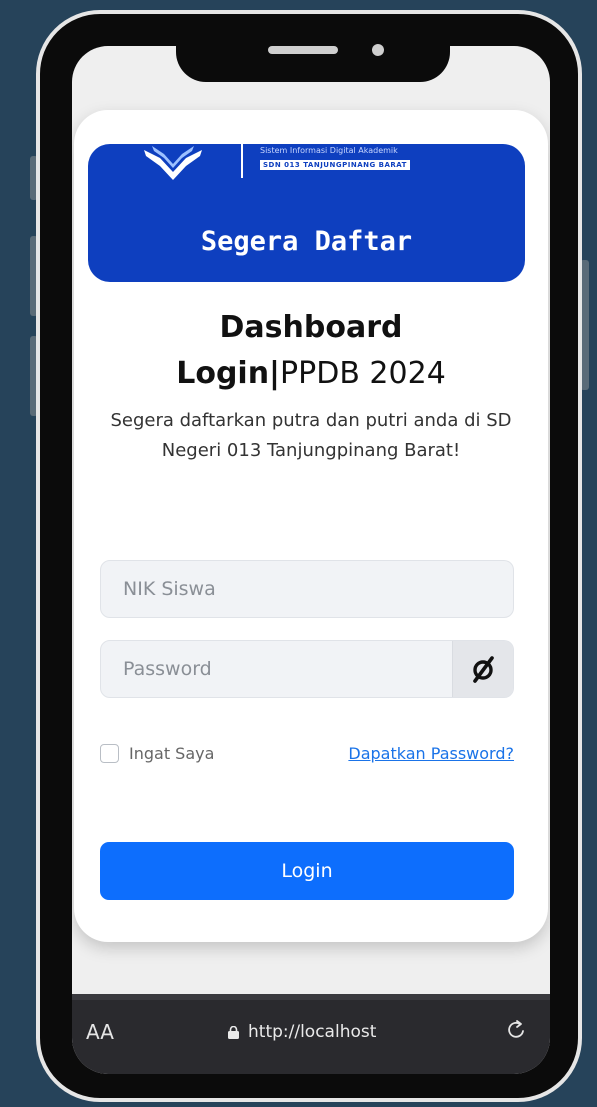  What do you see at coordinates (167, 669) in the screenshot?
I see `password-placeholder: Password` at bounding box center [167, 669].